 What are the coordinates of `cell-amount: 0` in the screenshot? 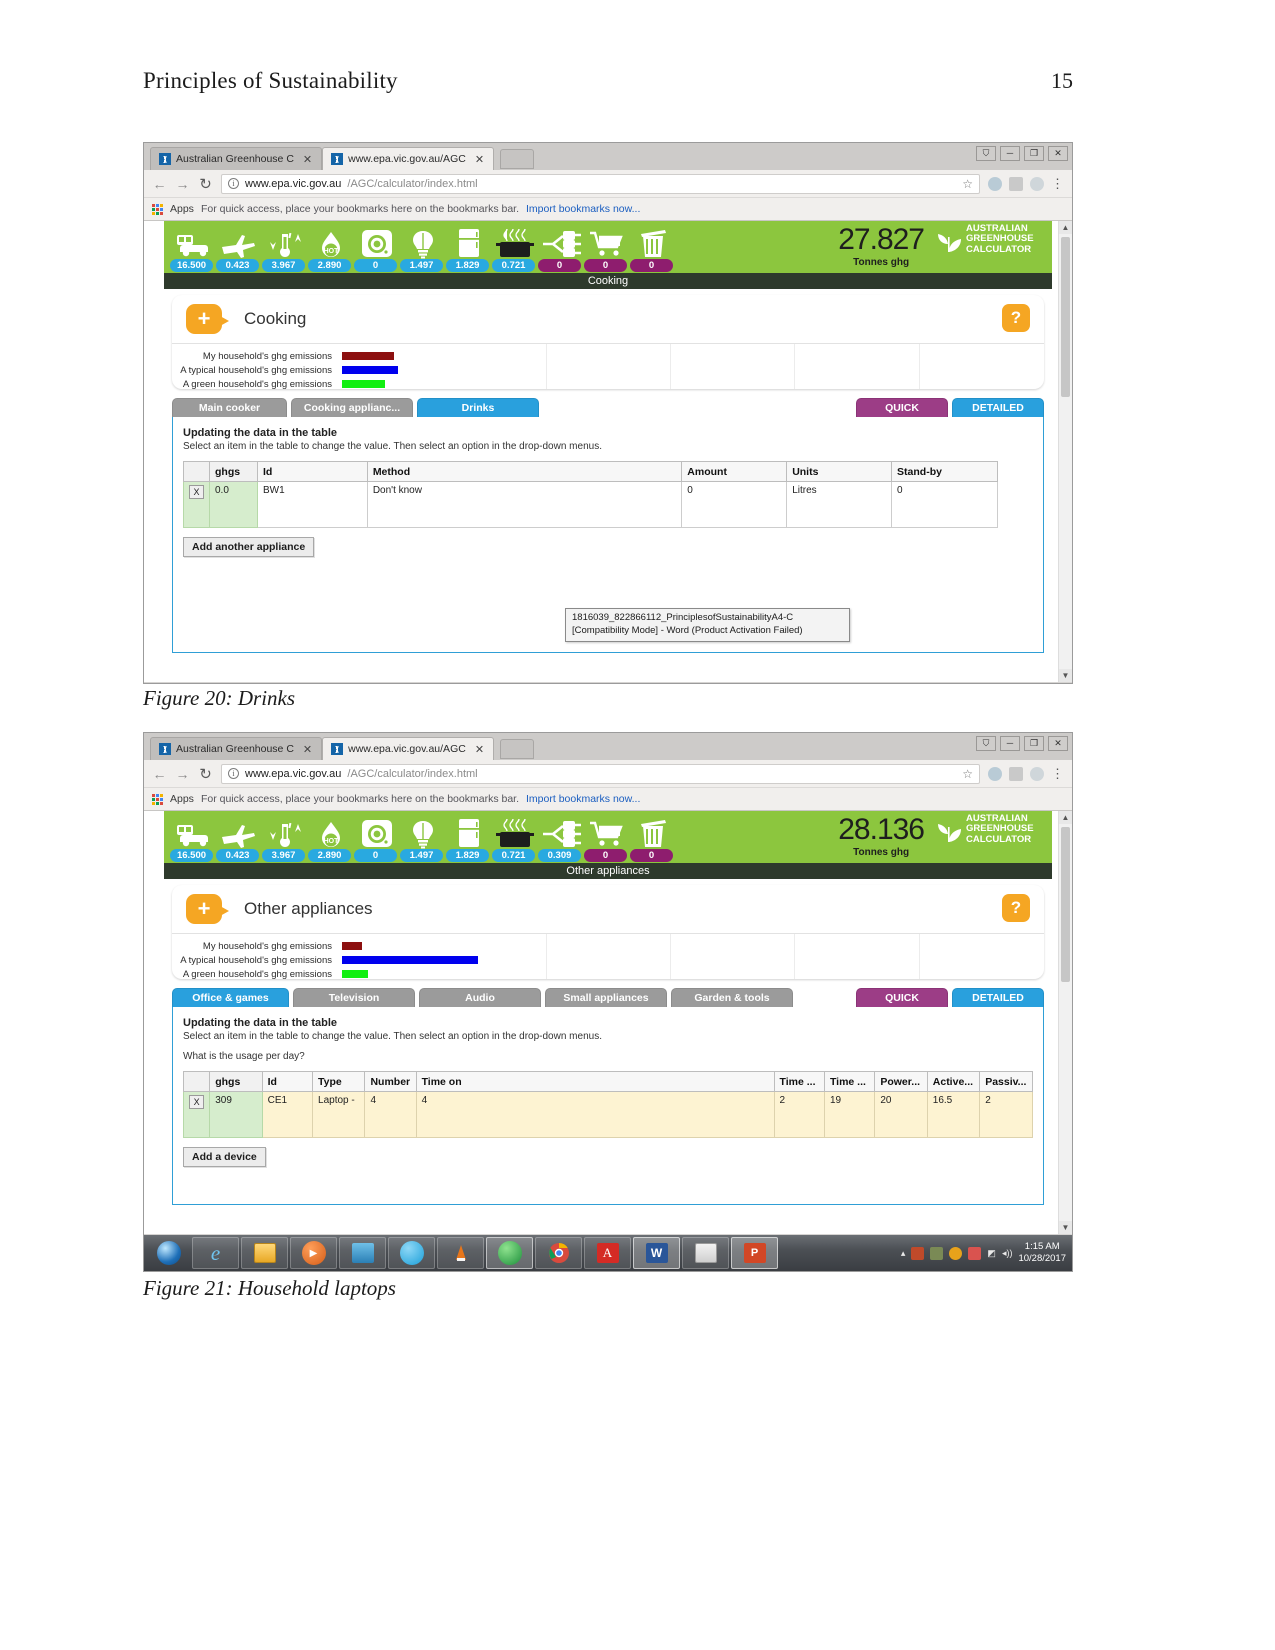 It's located at (734, 504).